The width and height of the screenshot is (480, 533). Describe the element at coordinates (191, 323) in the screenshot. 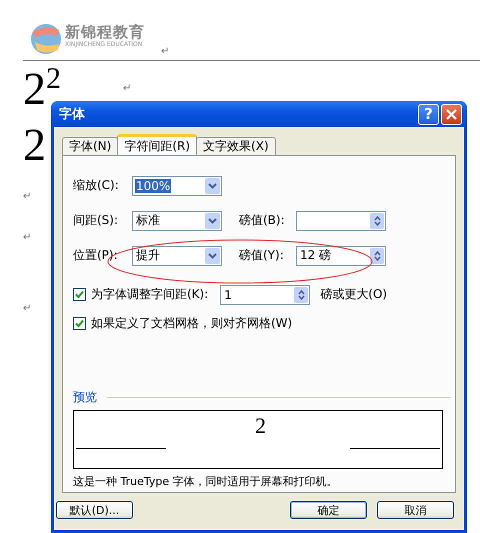

I see `checkbox-label: 如果定义了文档网格，则对齐网格(W)` at that location.